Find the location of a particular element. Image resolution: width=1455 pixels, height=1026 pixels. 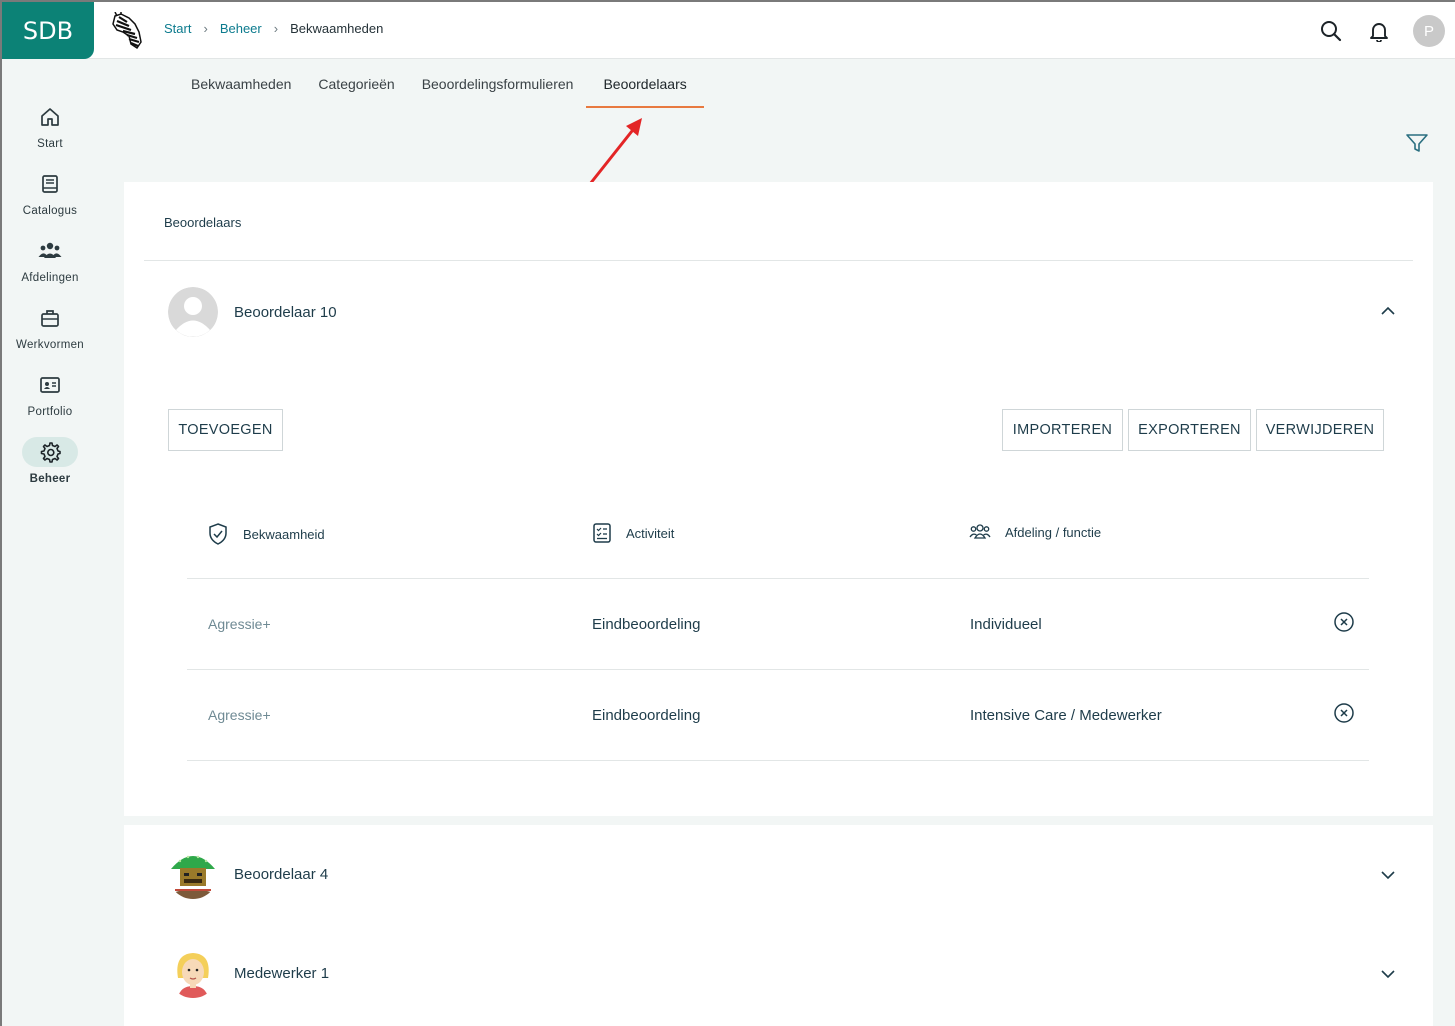

sidebar-item-beheer: Beheer is located at coordinates (50, 467).